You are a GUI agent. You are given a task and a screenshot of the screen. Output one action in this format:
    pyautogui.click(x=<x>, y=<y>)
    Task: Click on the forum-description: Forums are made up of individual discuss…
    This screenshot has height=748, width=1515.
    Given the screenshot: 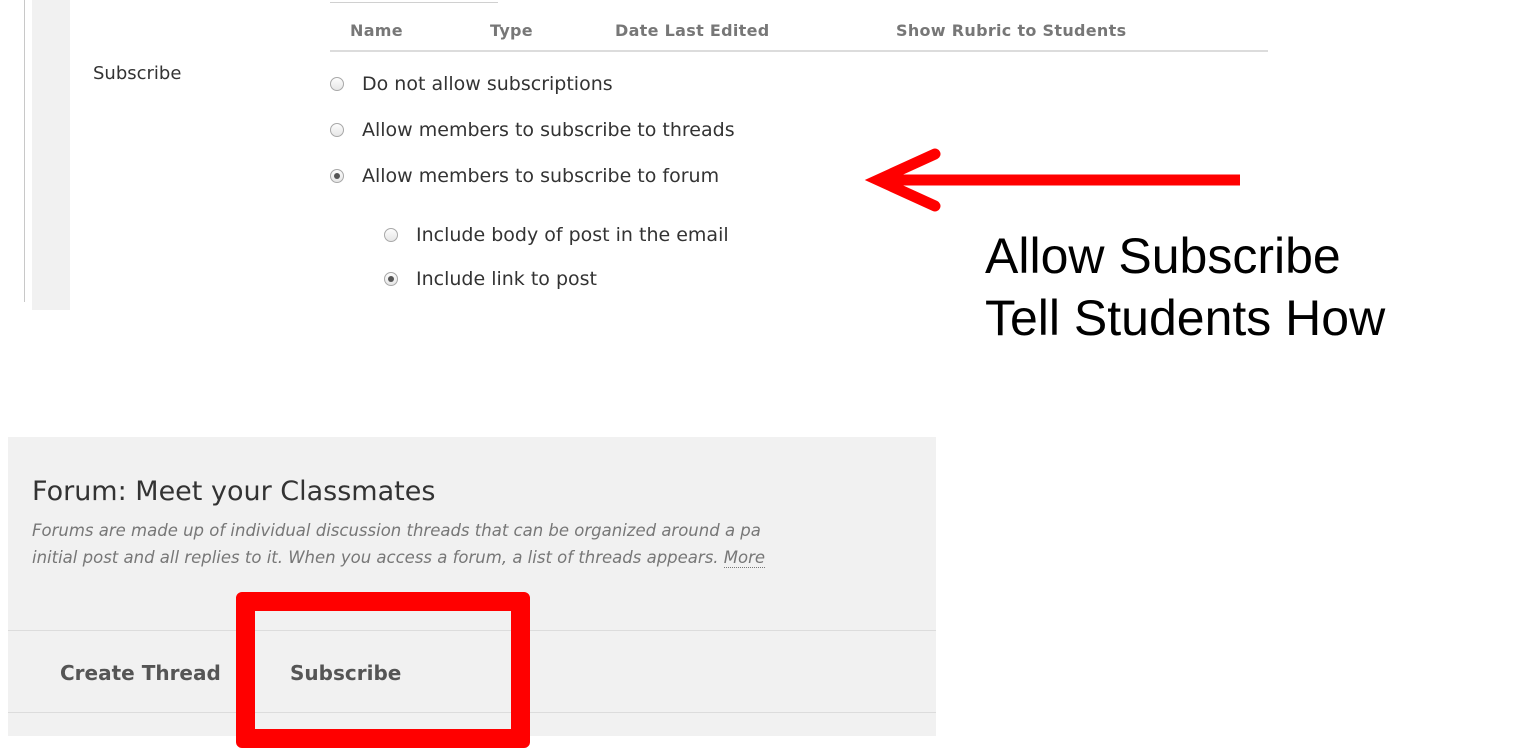 What is the action you would take?
    pyautogui.click(x=484, y=544)
    